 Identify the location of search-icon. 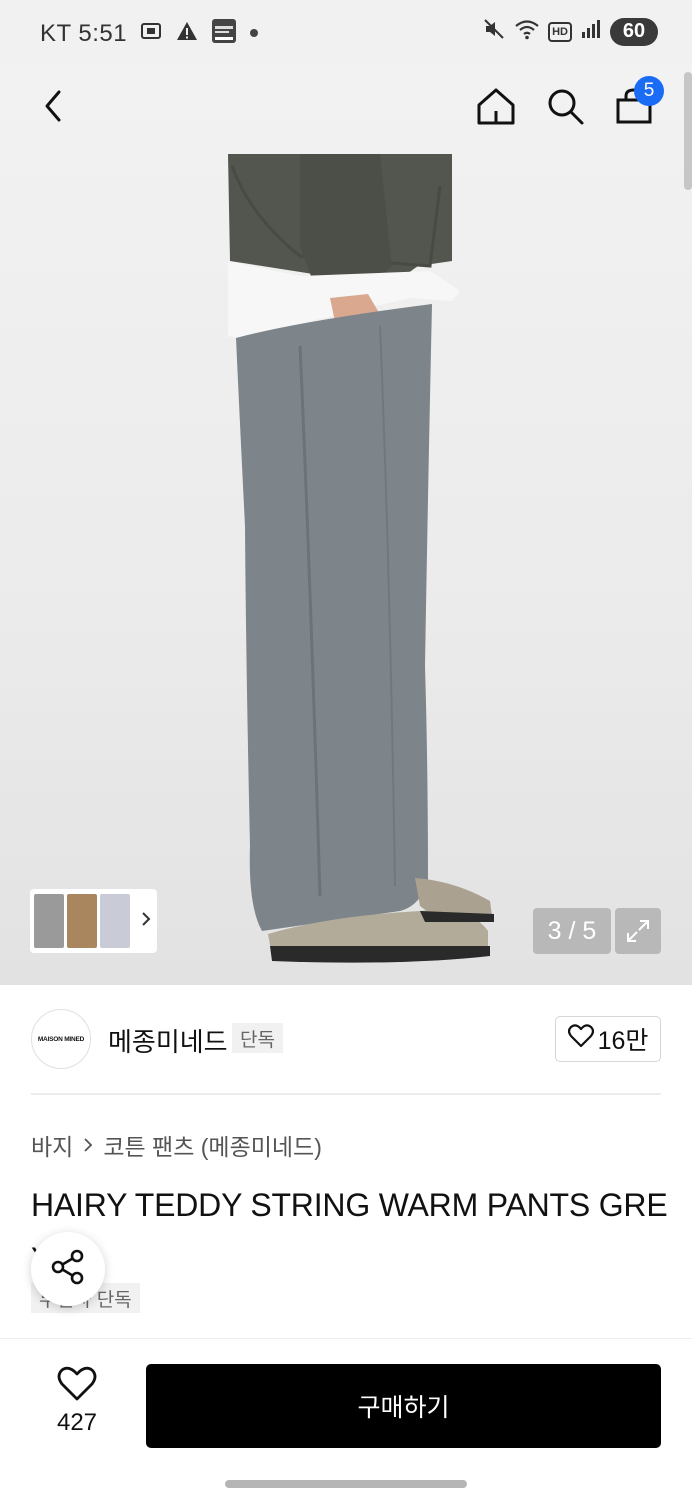
(565, 106).